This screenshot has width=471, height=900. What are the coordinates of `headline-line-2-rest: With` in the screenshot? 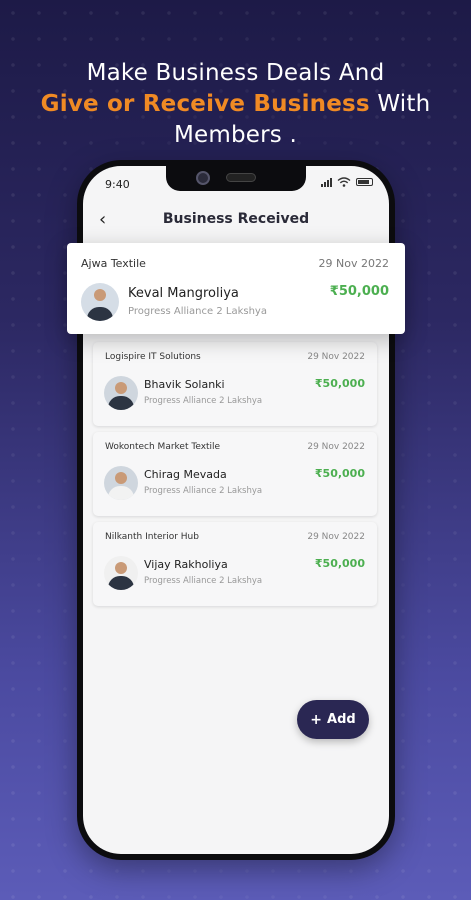 It's located at (400, 104).